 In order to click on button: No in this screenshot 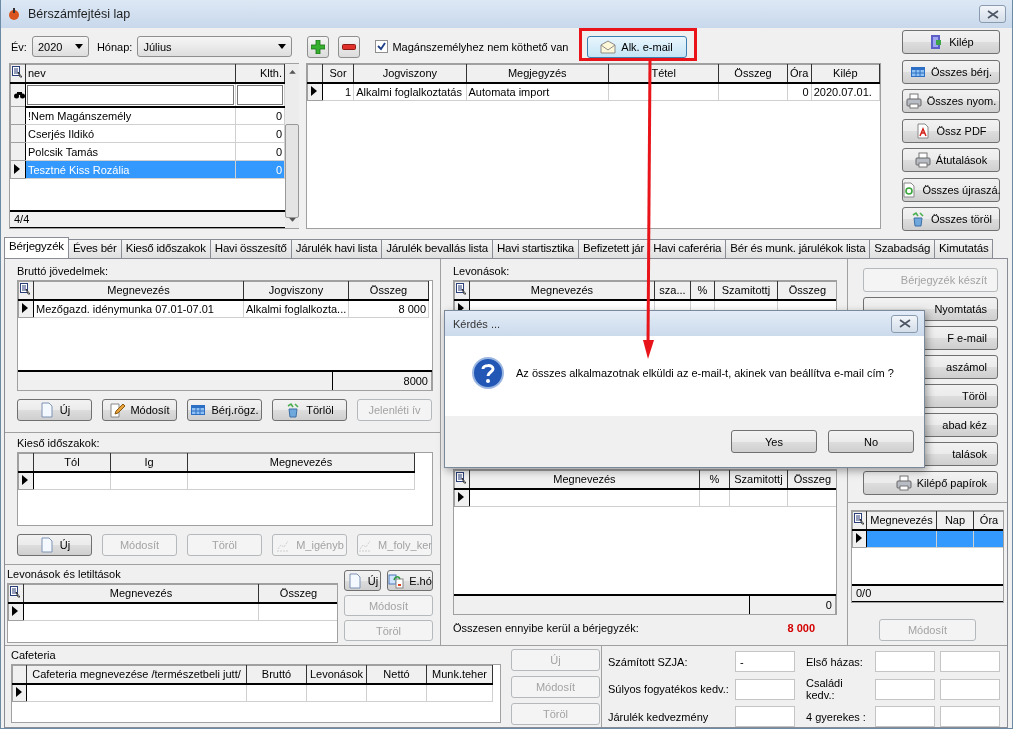, I will do `click(871, 441)`.